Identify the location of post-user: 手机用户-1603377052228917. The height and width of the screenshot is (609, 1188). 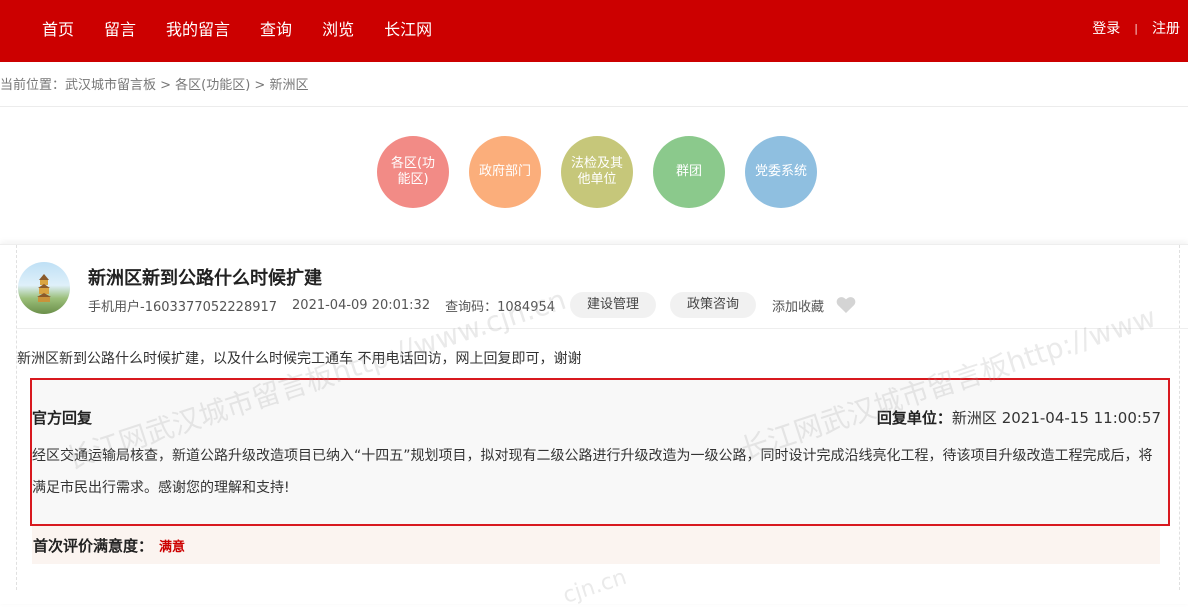
(183, 307).